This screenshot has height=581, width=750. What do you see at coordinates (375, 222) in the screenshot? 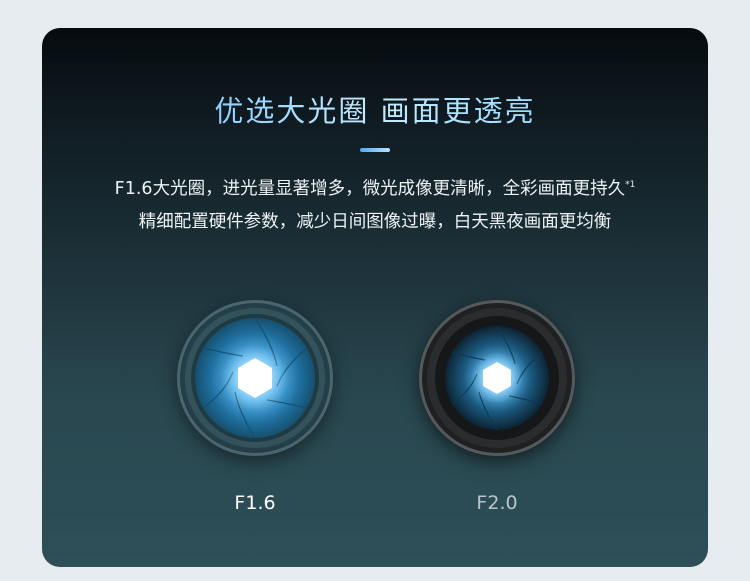
I see `description-line-2: 精细配置硬件参数，减少日间图像过曝，白天黑夜画面更均衡` at bounding box center [375, 222].